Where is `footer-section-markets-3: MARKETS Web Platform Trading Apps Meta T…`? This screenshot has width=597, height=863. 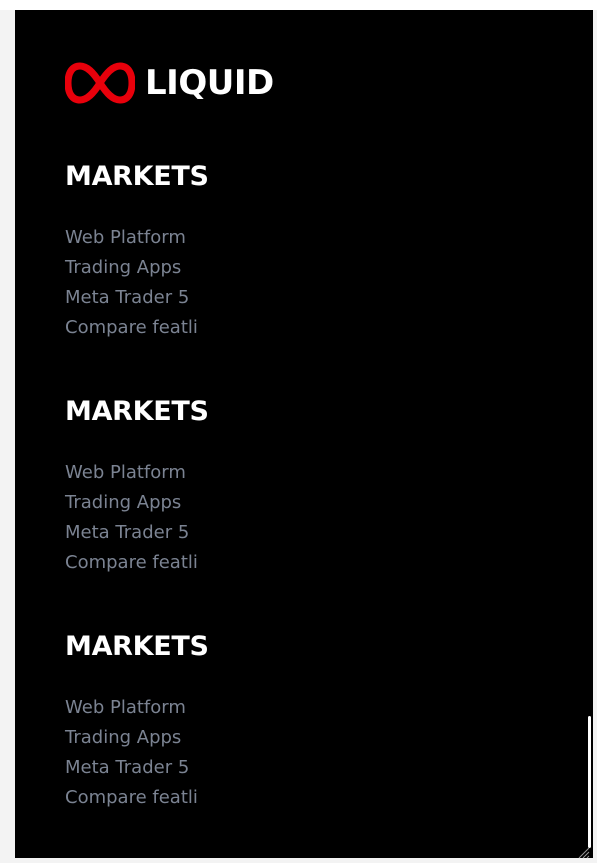
footer-section-markets-3: MARKETS Web Platform Trading Apps Meta T… is located at coordinates (137, 721).